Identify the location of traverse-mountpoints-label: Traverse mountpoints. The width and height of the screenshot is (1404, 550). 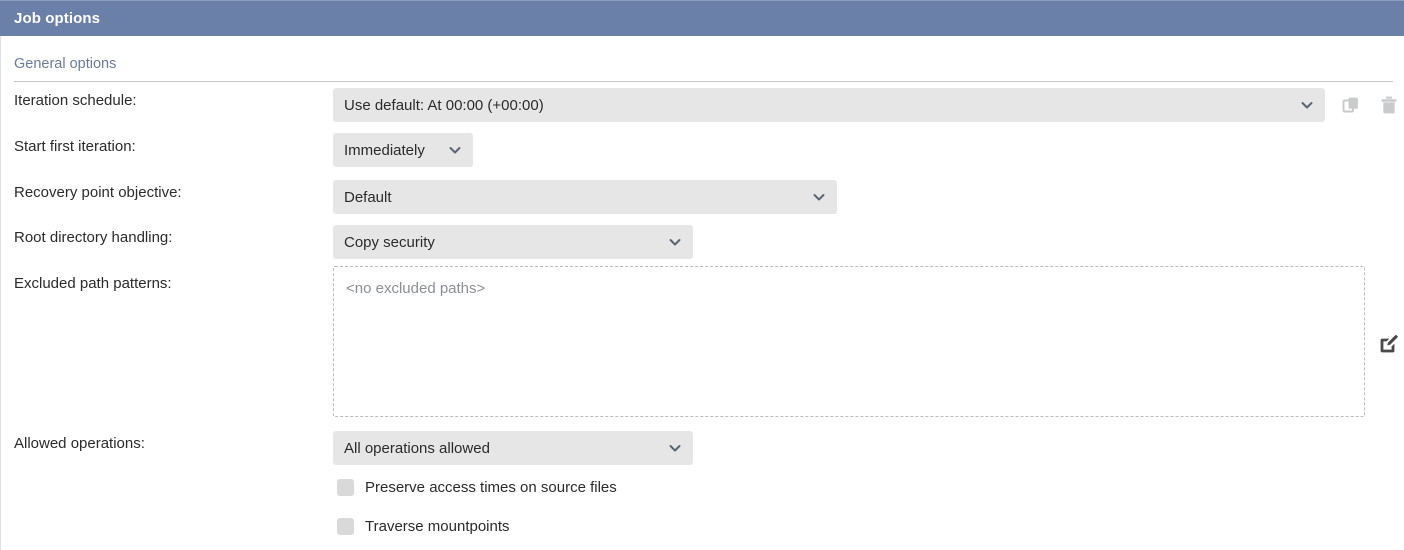
(437, 526).